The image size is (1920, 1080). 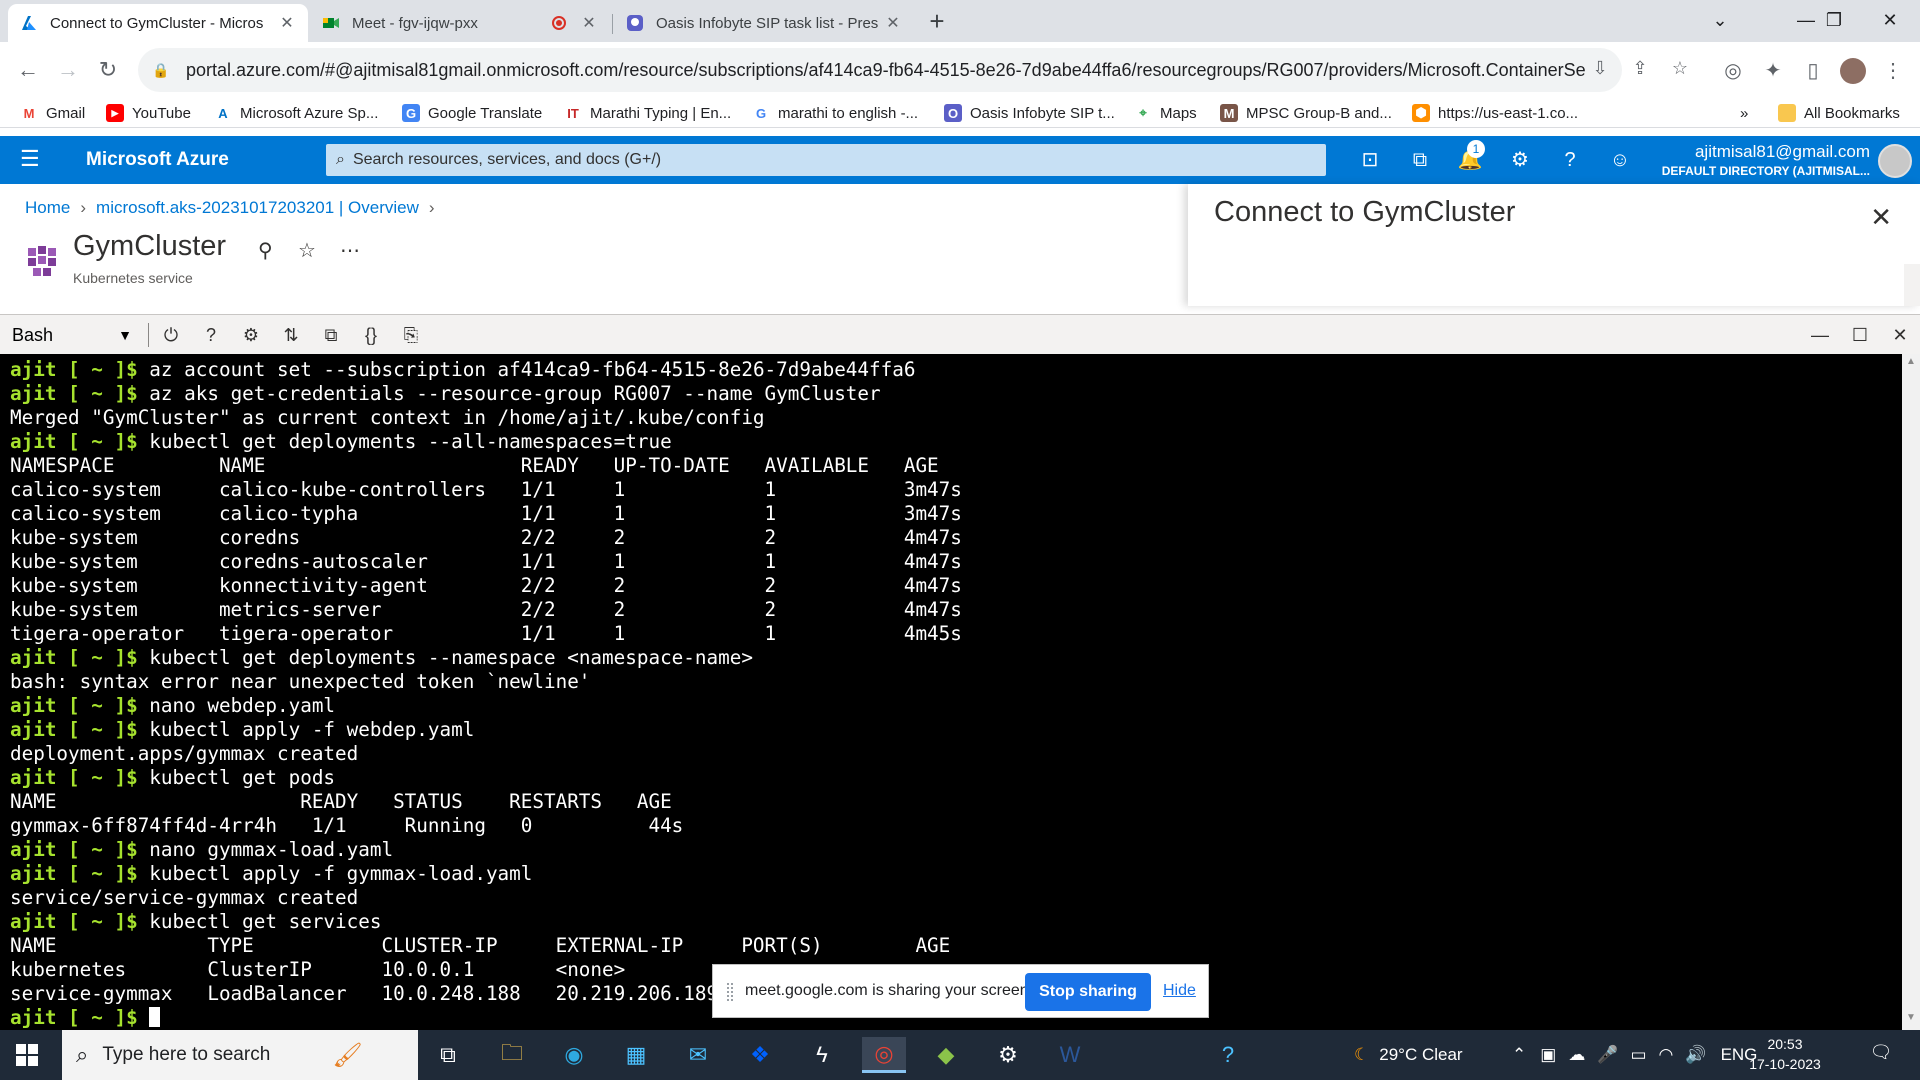 What do you see at coordinates (1638, 1055) in the screenshot?
I see `battery-icon: ▭` at bounding box center [1638, 1055].